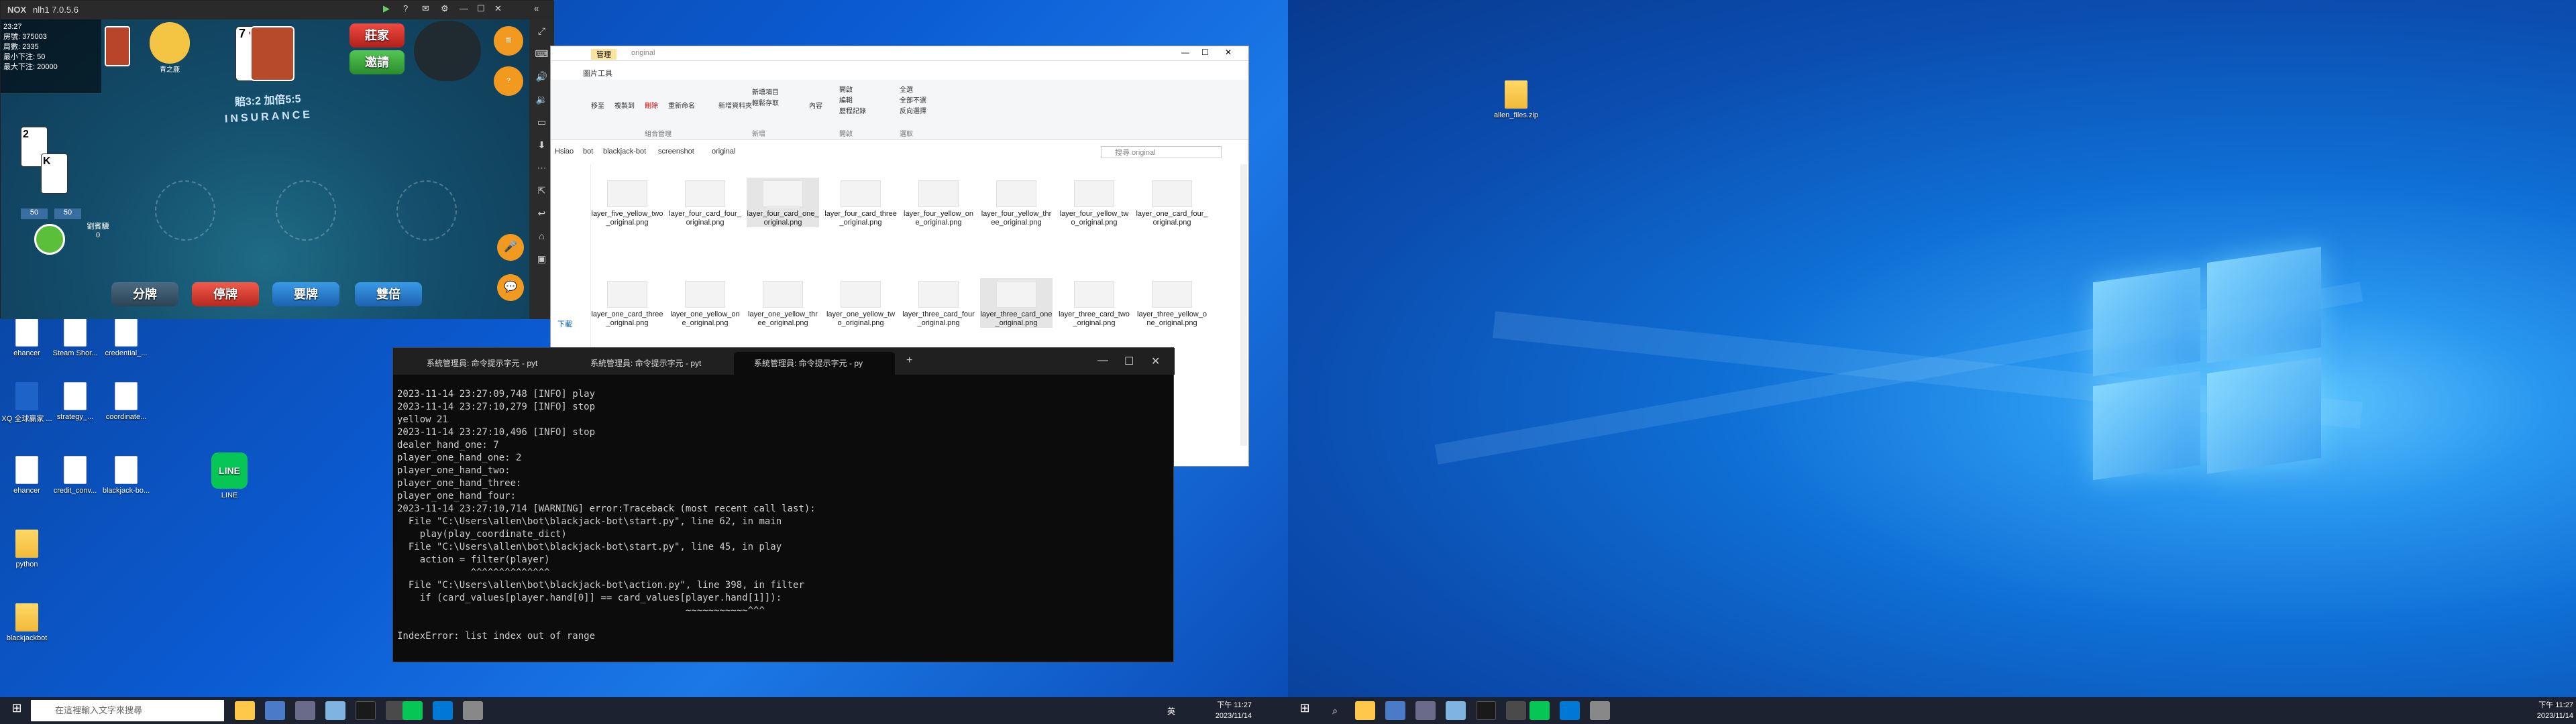 The height and width of the screenshot is (724, 2576). Describe the element at coordinates (938, 202) in the screenshot. I see `file-item: layer_four_yellow_one_original.png` at that location.